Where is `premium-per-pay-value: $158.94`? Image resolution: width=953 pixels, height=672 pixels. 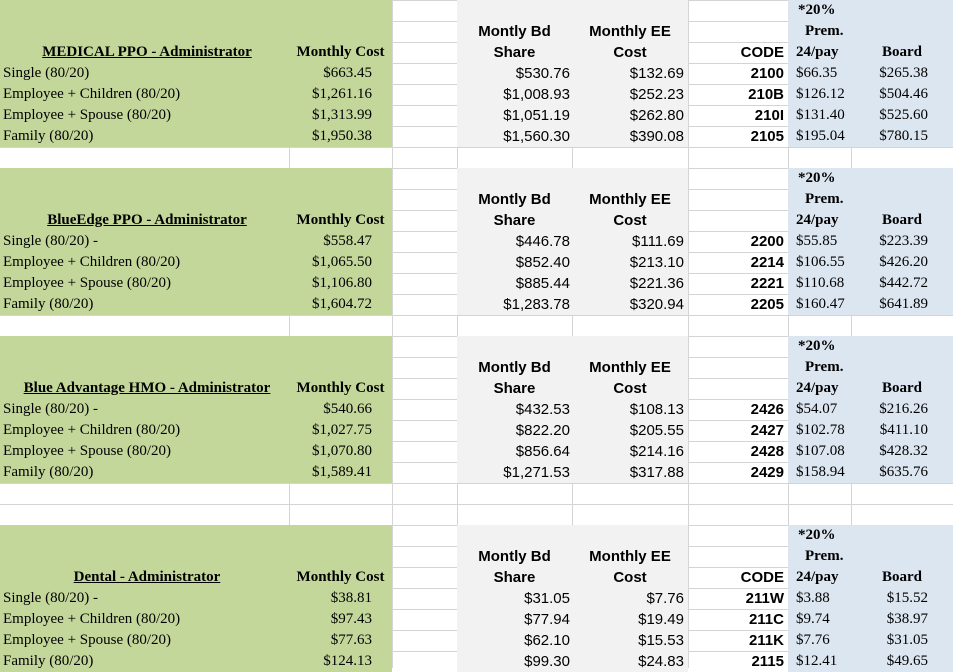 premium-per-pay-value: $158.94 is located at coordinates (827, 472).